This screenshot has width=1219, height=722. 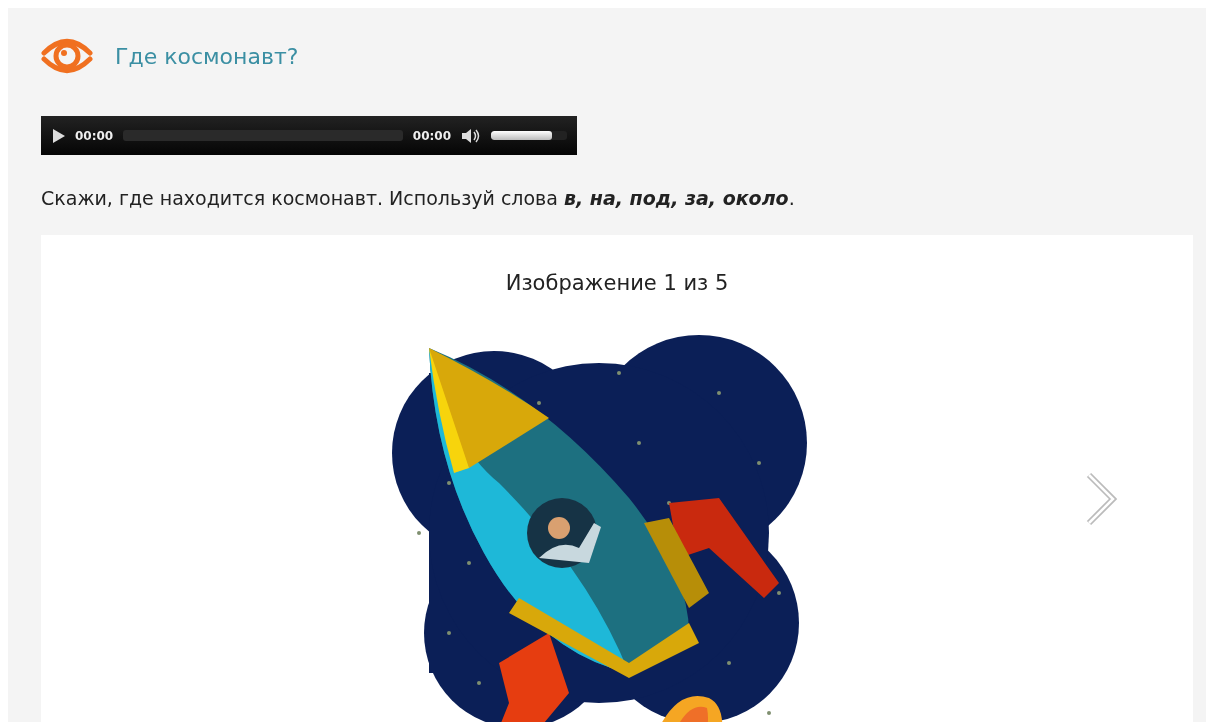 I want to click on current-time: 00:00, so click(x=94, y=135).